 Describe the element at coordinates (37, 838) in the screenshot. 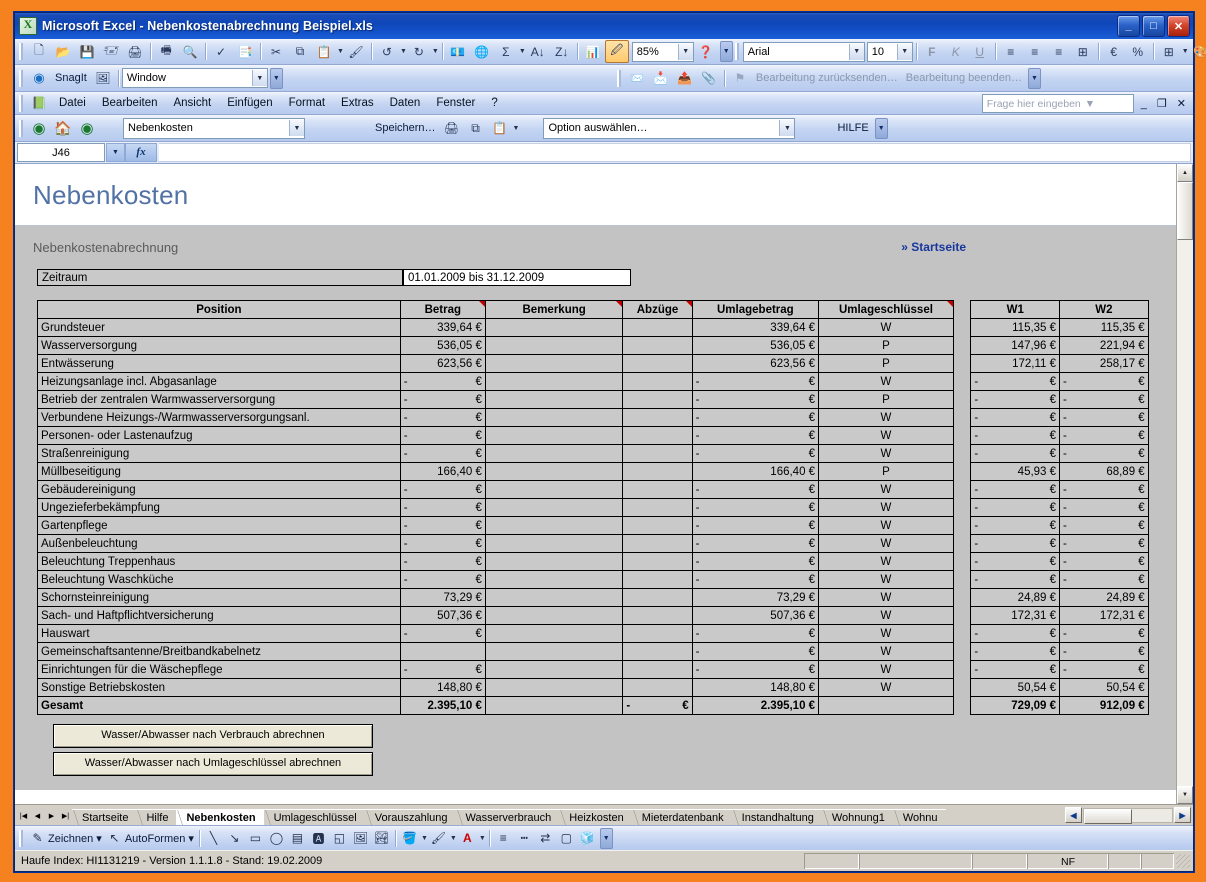

I see `draw-menu-icon: ✎` at that location.